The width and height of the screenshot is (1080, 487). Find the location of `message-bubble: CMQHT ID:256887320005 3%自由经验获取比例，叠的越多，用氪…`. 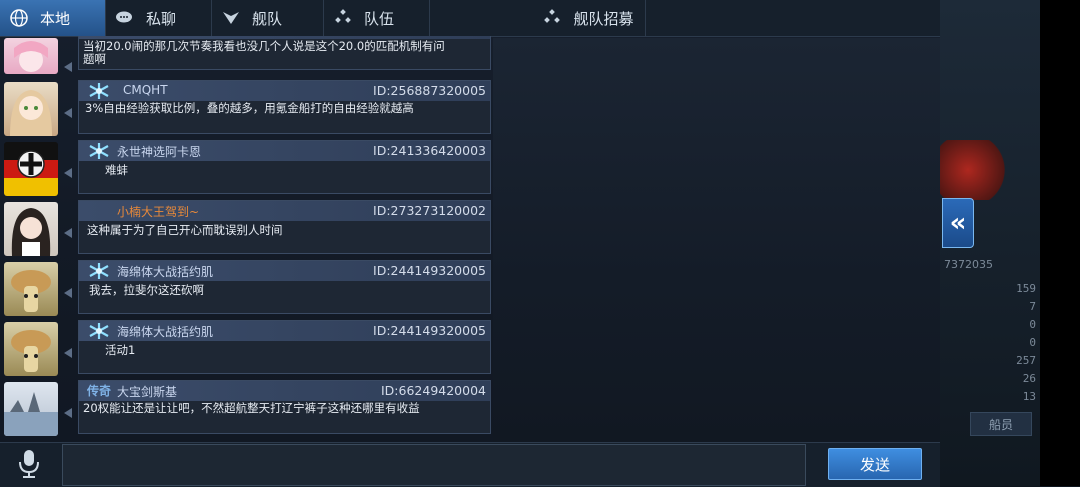

message-bubble: CMQHT ID:256887320005 3%自由经验获取比例，叠的越多，用氪… is located at coordinates (284, 107).